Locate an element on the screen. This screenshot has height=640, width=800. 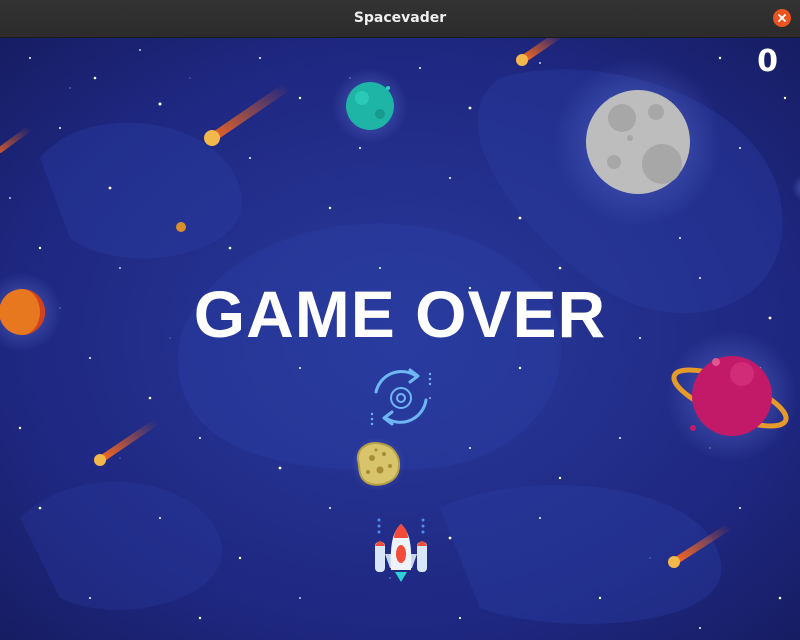
game-over-text: GAME OVER is located at coordinates (400, 314).